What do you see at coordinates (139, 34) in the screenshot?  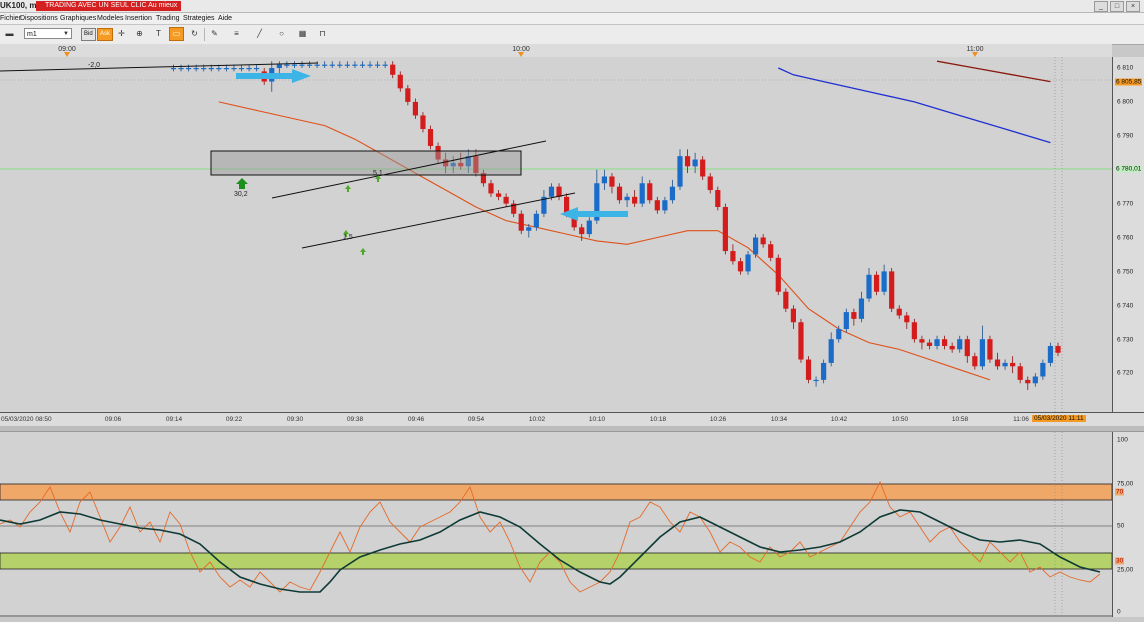 I see `zoom-icon: ⊕` at bounding box center [139, 34].